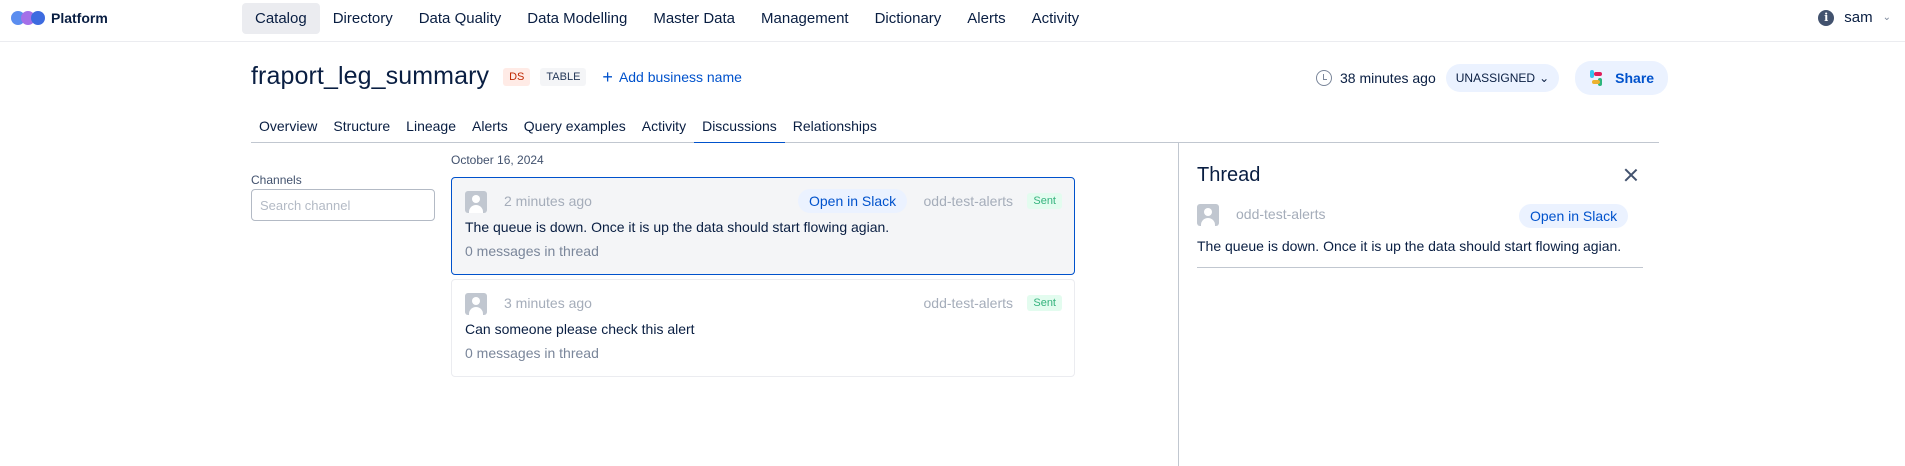 This screenshot has width=1905, height=466. I want to click on nav-item-alerts: Alerts, so click(986, 18).